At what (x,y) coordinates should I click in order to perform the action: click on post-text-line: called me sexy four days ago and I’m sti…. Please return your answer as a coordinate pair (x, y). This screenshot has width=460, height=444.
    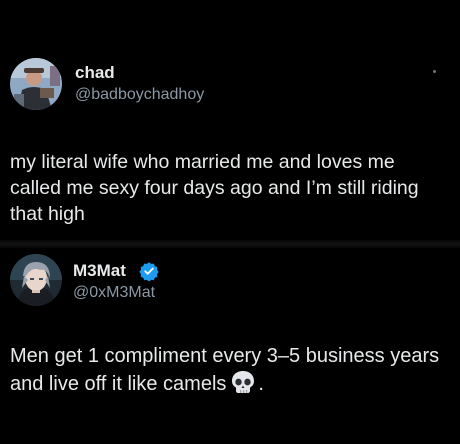
    Looking at the image, I should click on (214, 188).